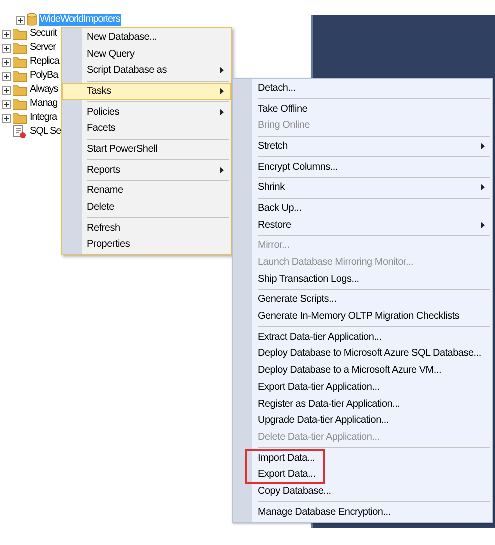 The height and width of the screenshot is (545, 495). What do you see at coordinates (146, 228) in the screenshot?
I see `menu-item: Refresh` at bounding box center [146, 228].